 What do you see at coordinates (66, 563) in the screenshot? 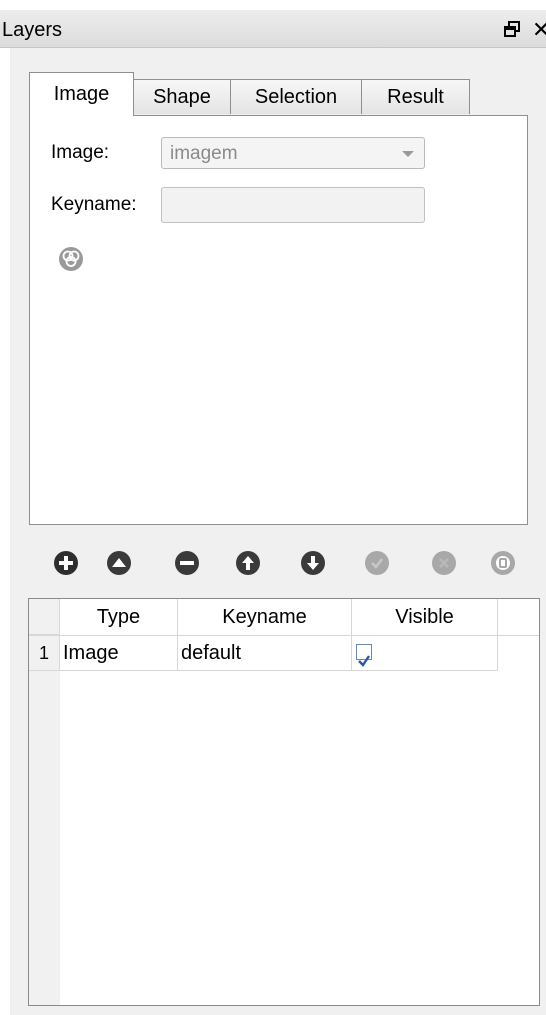
I see `add-layer-icon` at bounding box center [66, 563].